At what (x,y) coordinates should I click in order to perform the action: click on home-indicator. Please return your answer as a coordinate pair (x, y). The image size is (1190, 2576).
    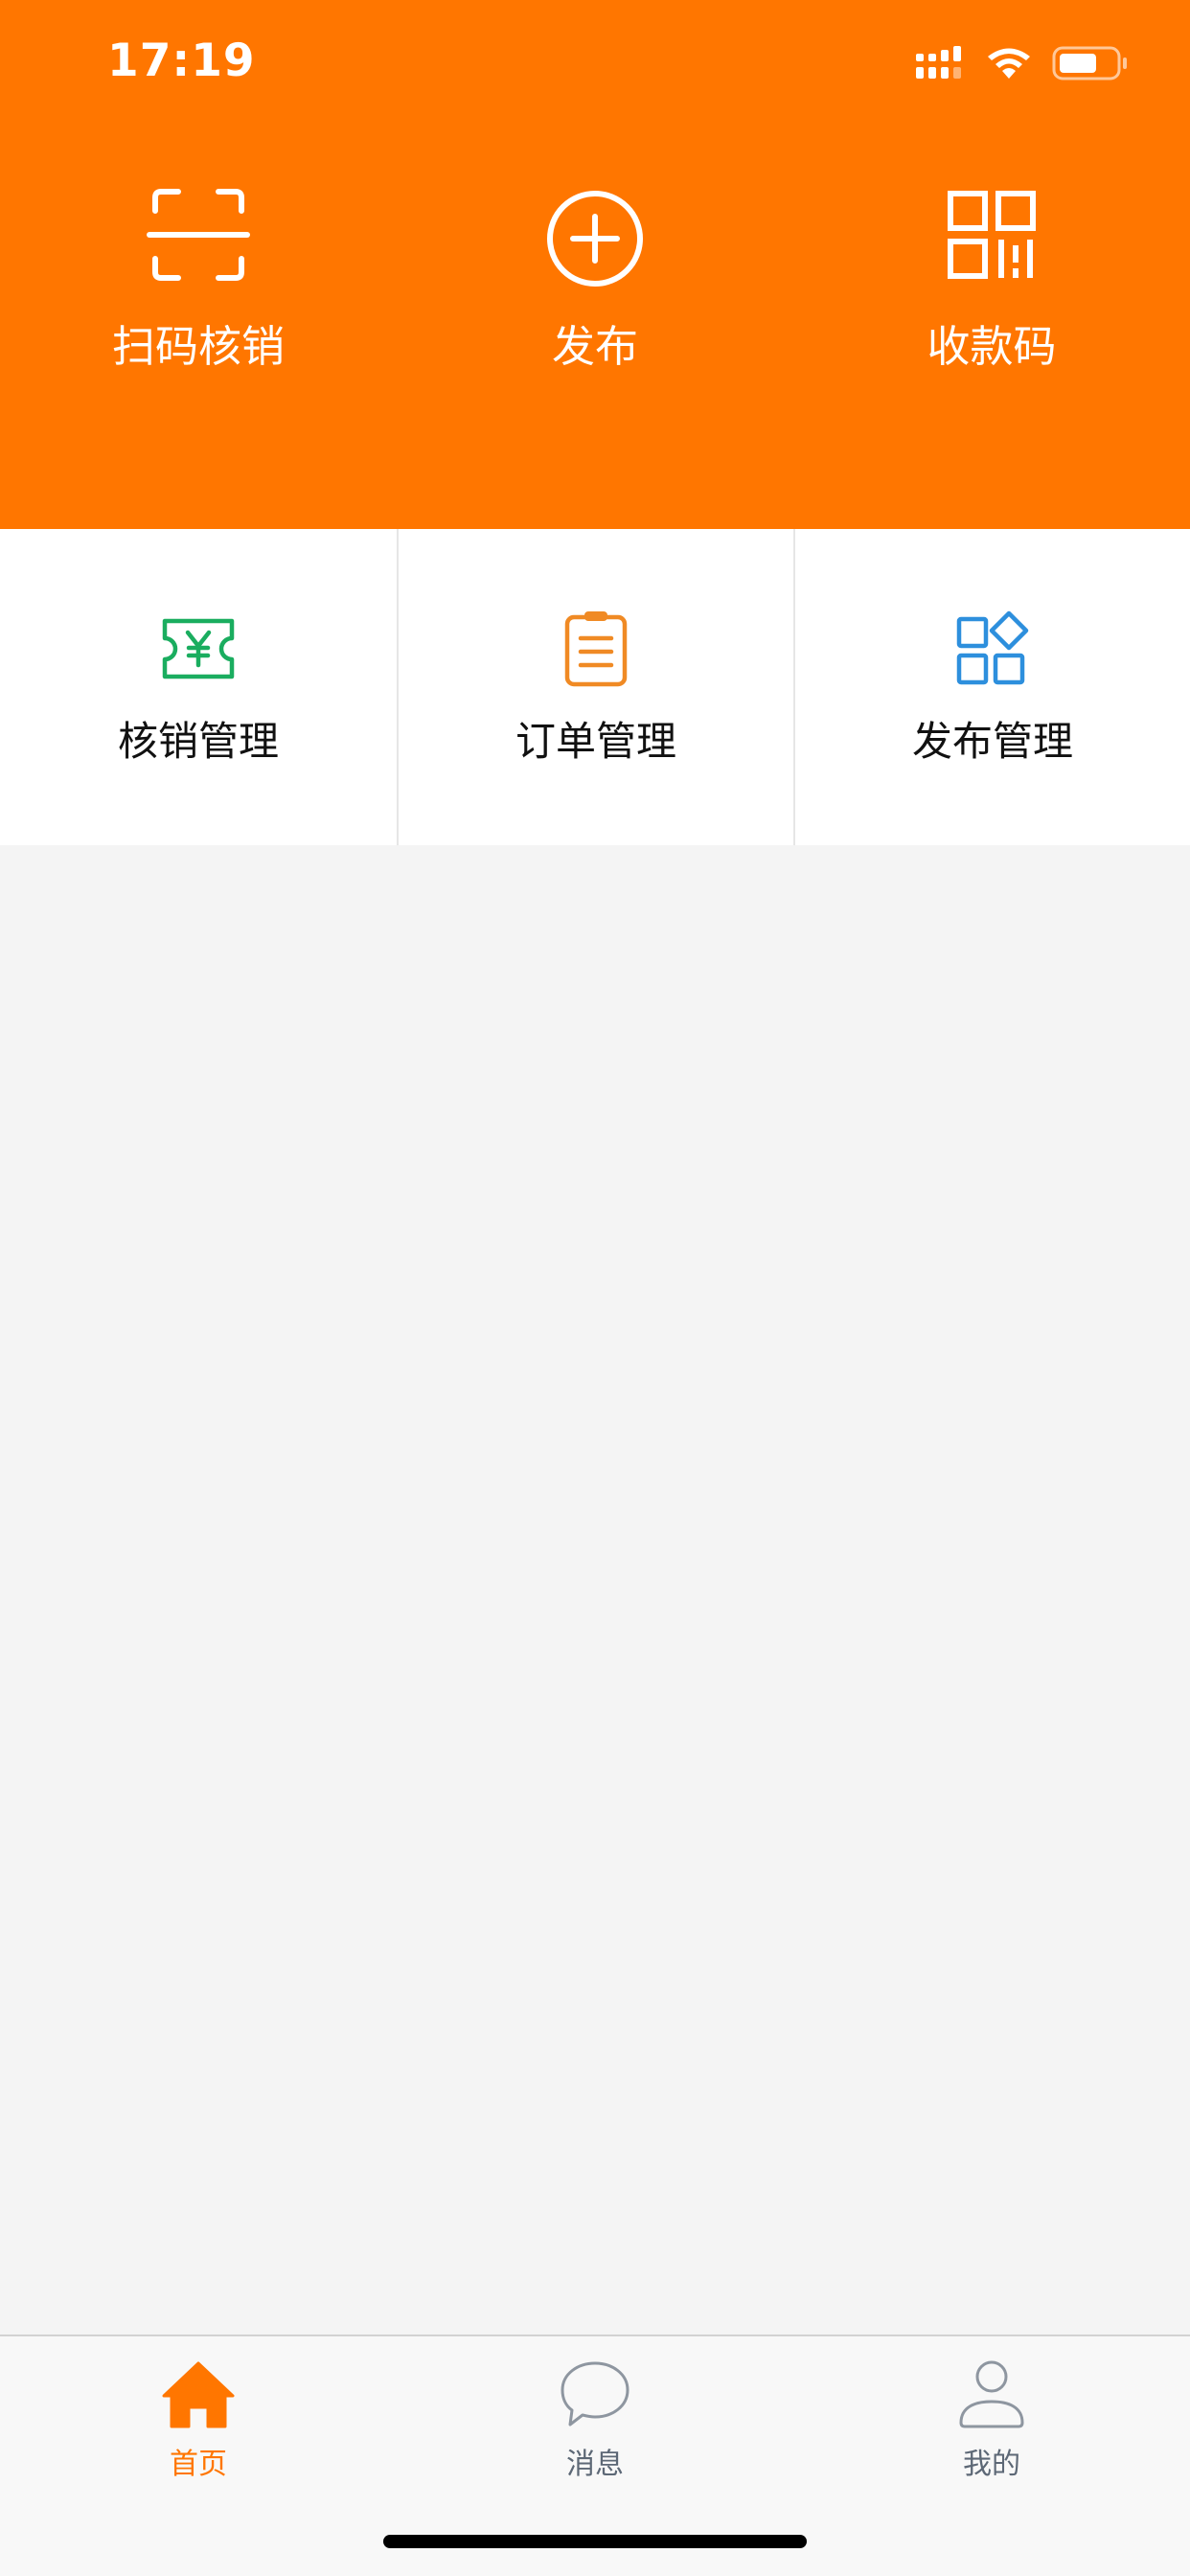
    Looking at the image, I should click on (595, 2541).